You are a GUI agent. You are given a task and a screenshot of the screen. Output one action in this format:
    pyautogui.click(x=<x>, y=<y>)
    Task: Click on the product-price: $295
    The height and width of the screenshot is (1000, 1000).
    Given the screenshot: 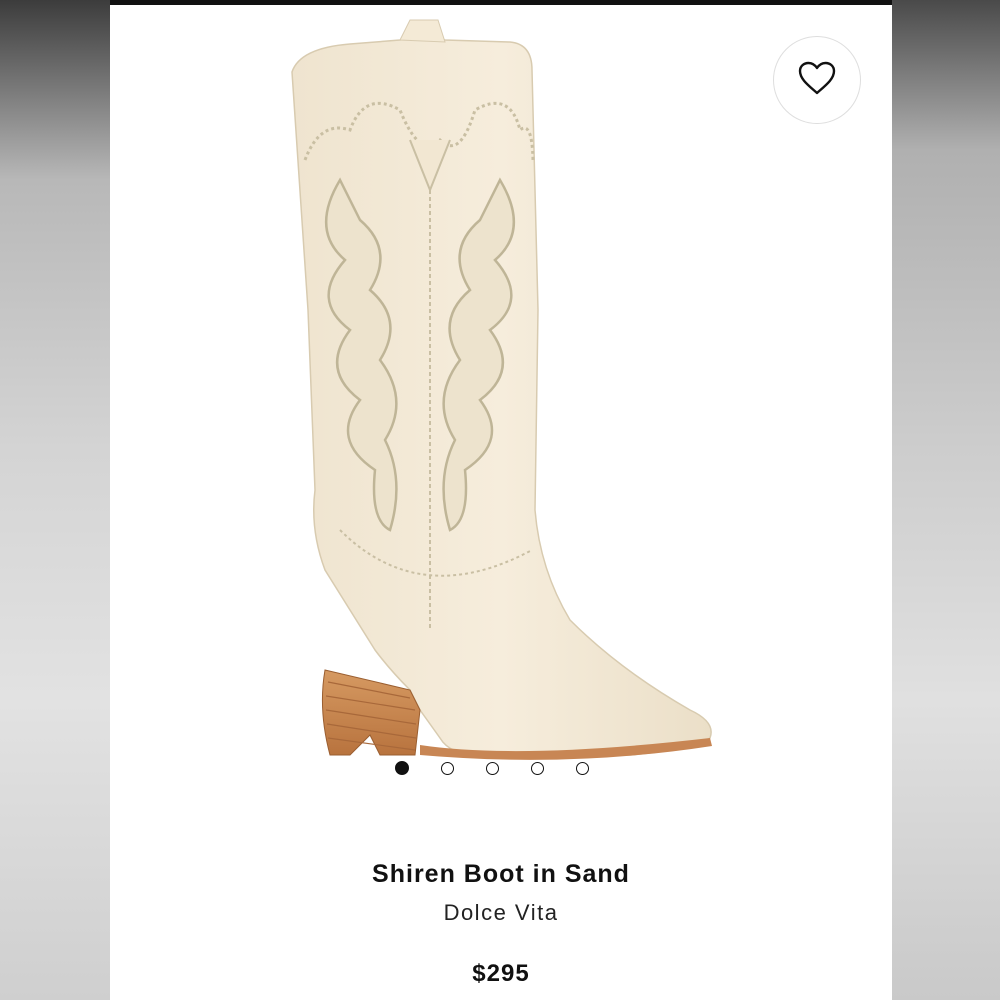 What is the action you would take?
    pyautogui.click(x=501, y=973)
    